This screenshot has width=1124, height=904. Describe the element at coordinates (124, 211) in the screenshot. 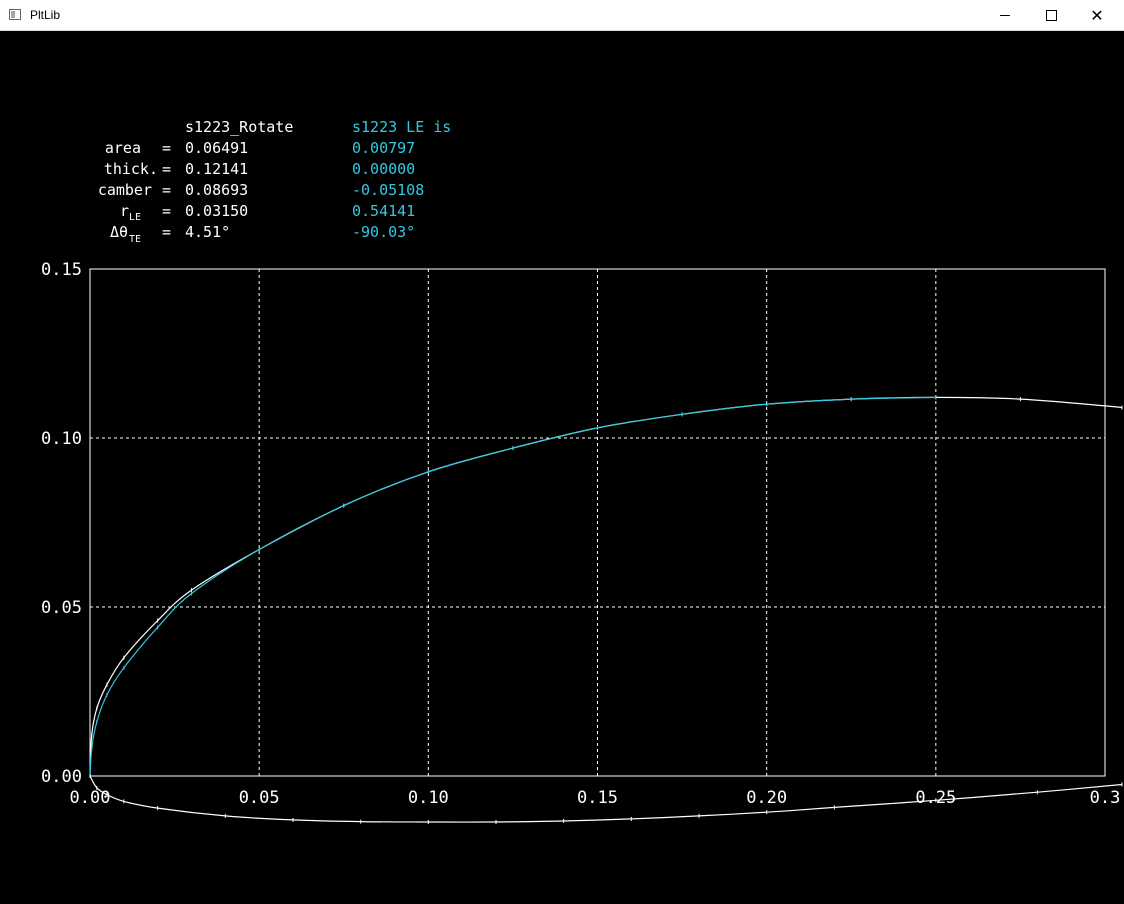

I see `label-rle: r` at that location.